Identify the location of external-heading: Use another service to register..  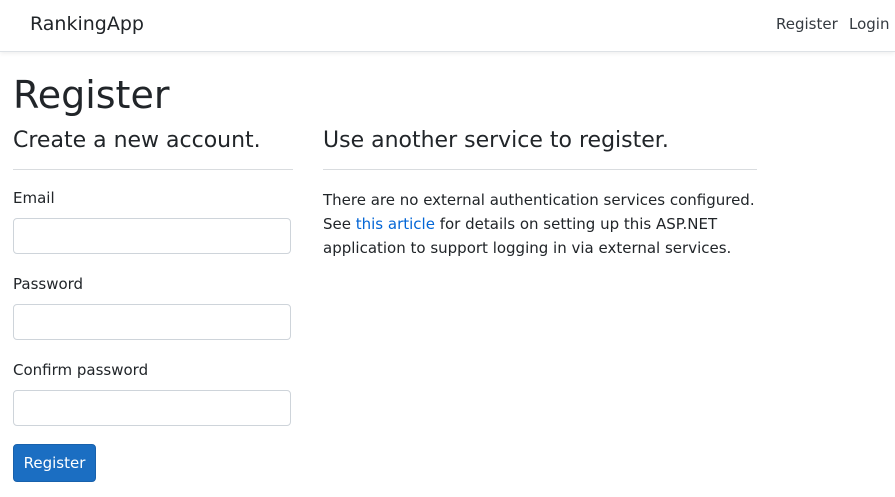
(496, 140).